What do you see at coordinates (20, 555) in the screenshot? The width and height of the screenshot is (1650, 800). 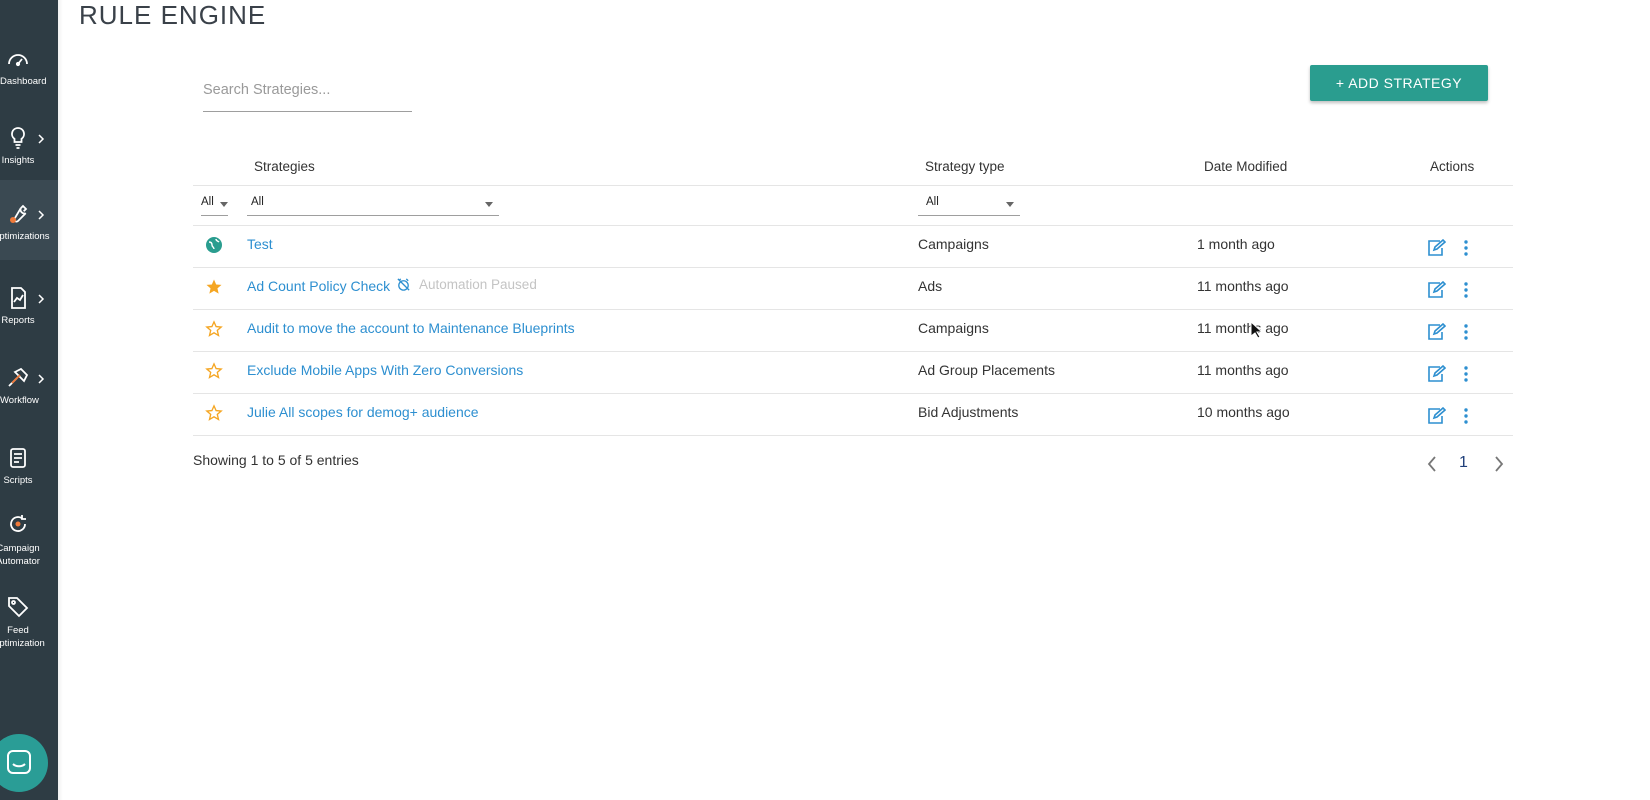 I see `sidebar-item-label: Campaign Automator` at bounding box center [20, 555].